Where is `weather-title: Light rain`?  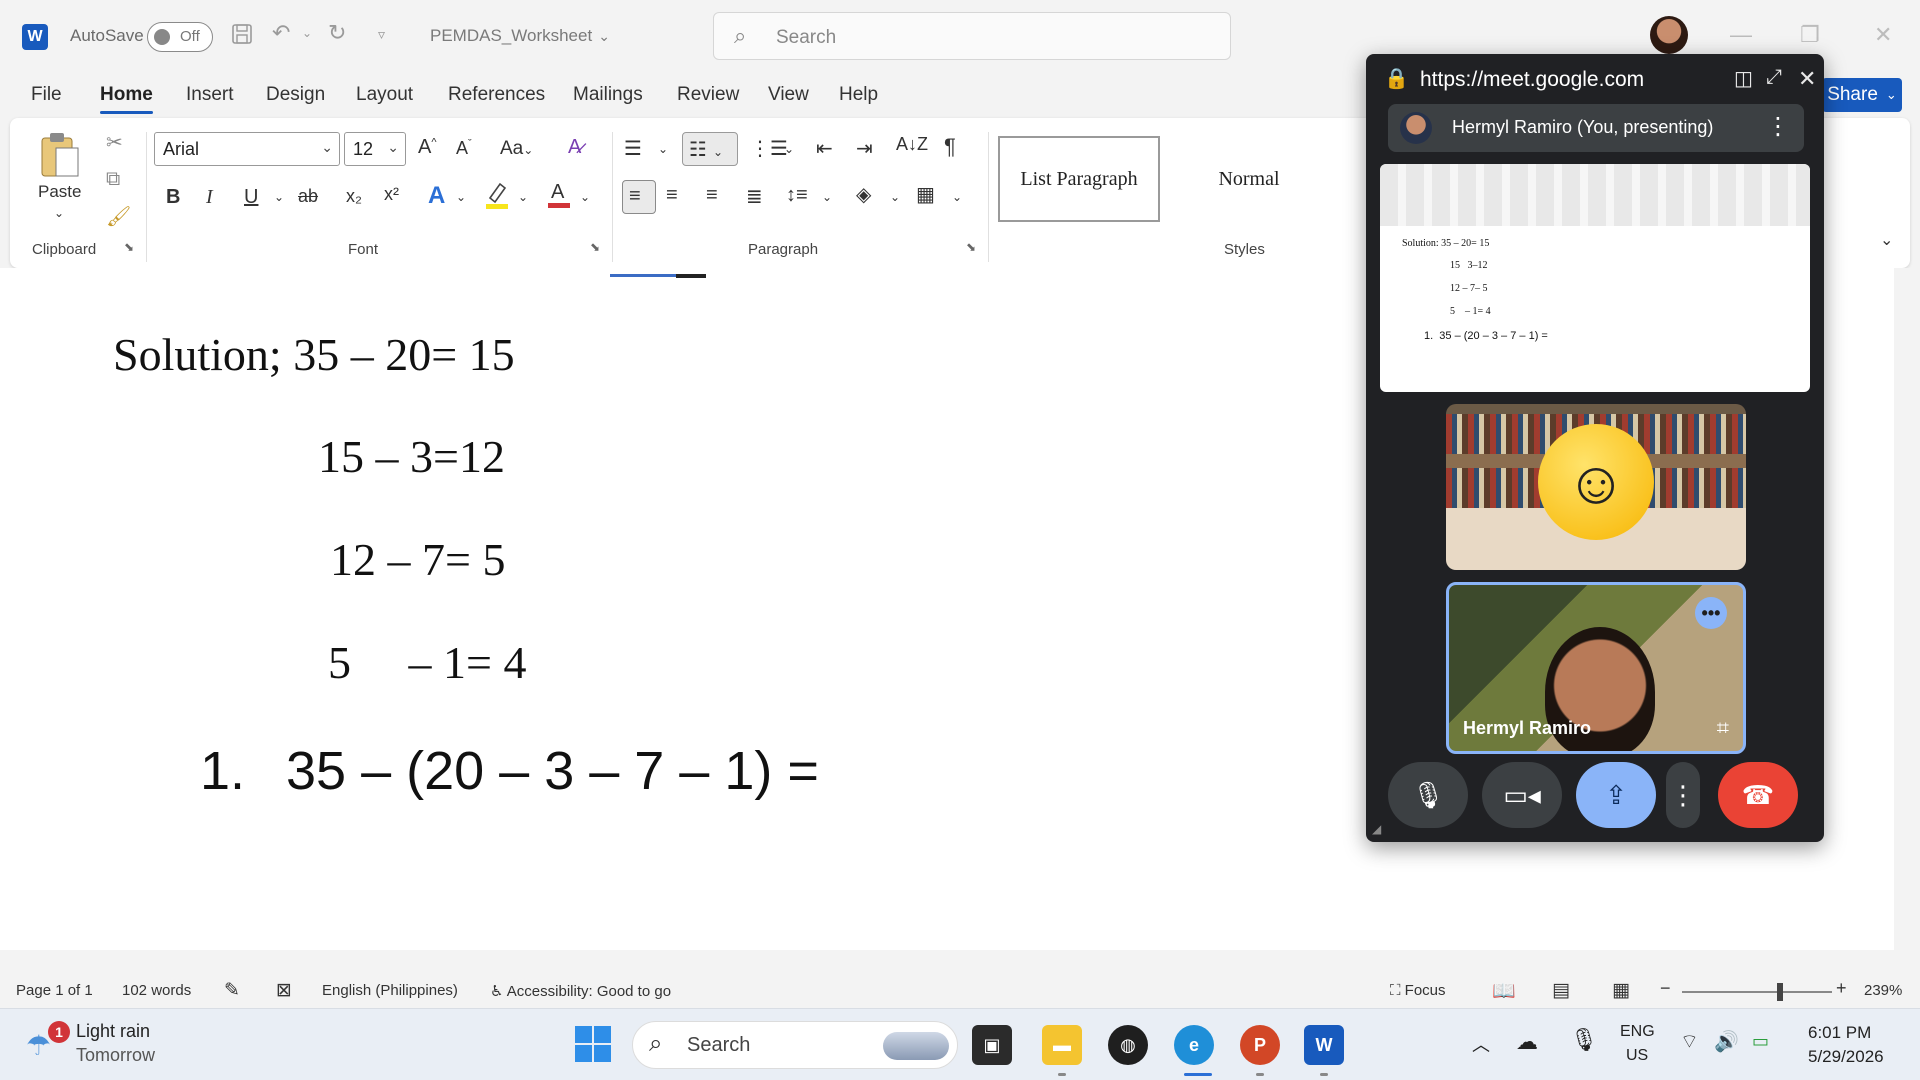
weather-title: Light rain is located at coordinates (113, 1031).